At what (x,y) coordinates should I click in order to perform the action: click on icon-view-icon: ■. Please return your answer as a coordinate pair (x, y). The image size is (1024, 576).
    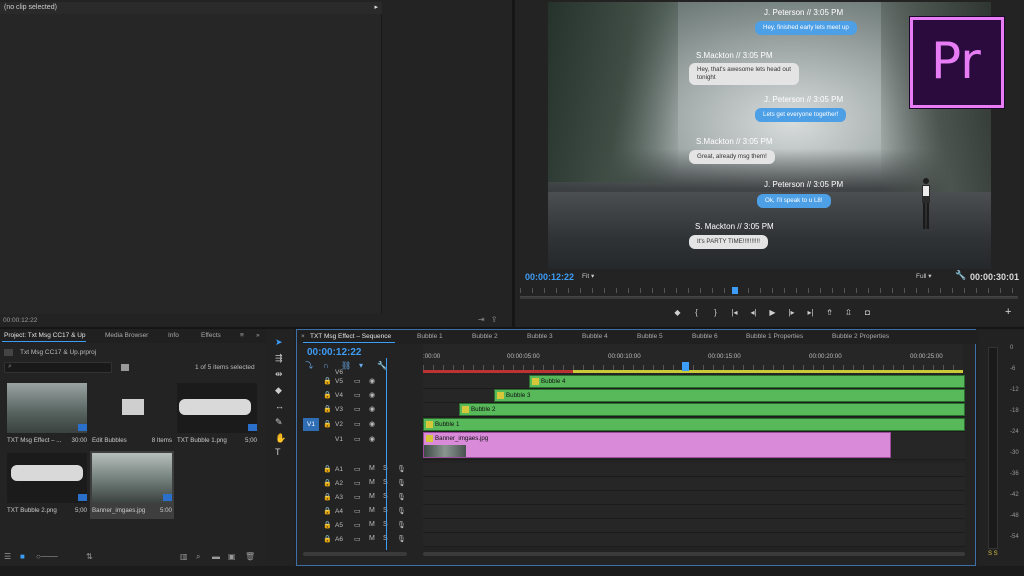
    Looking at the image, I should click on (22, 556).